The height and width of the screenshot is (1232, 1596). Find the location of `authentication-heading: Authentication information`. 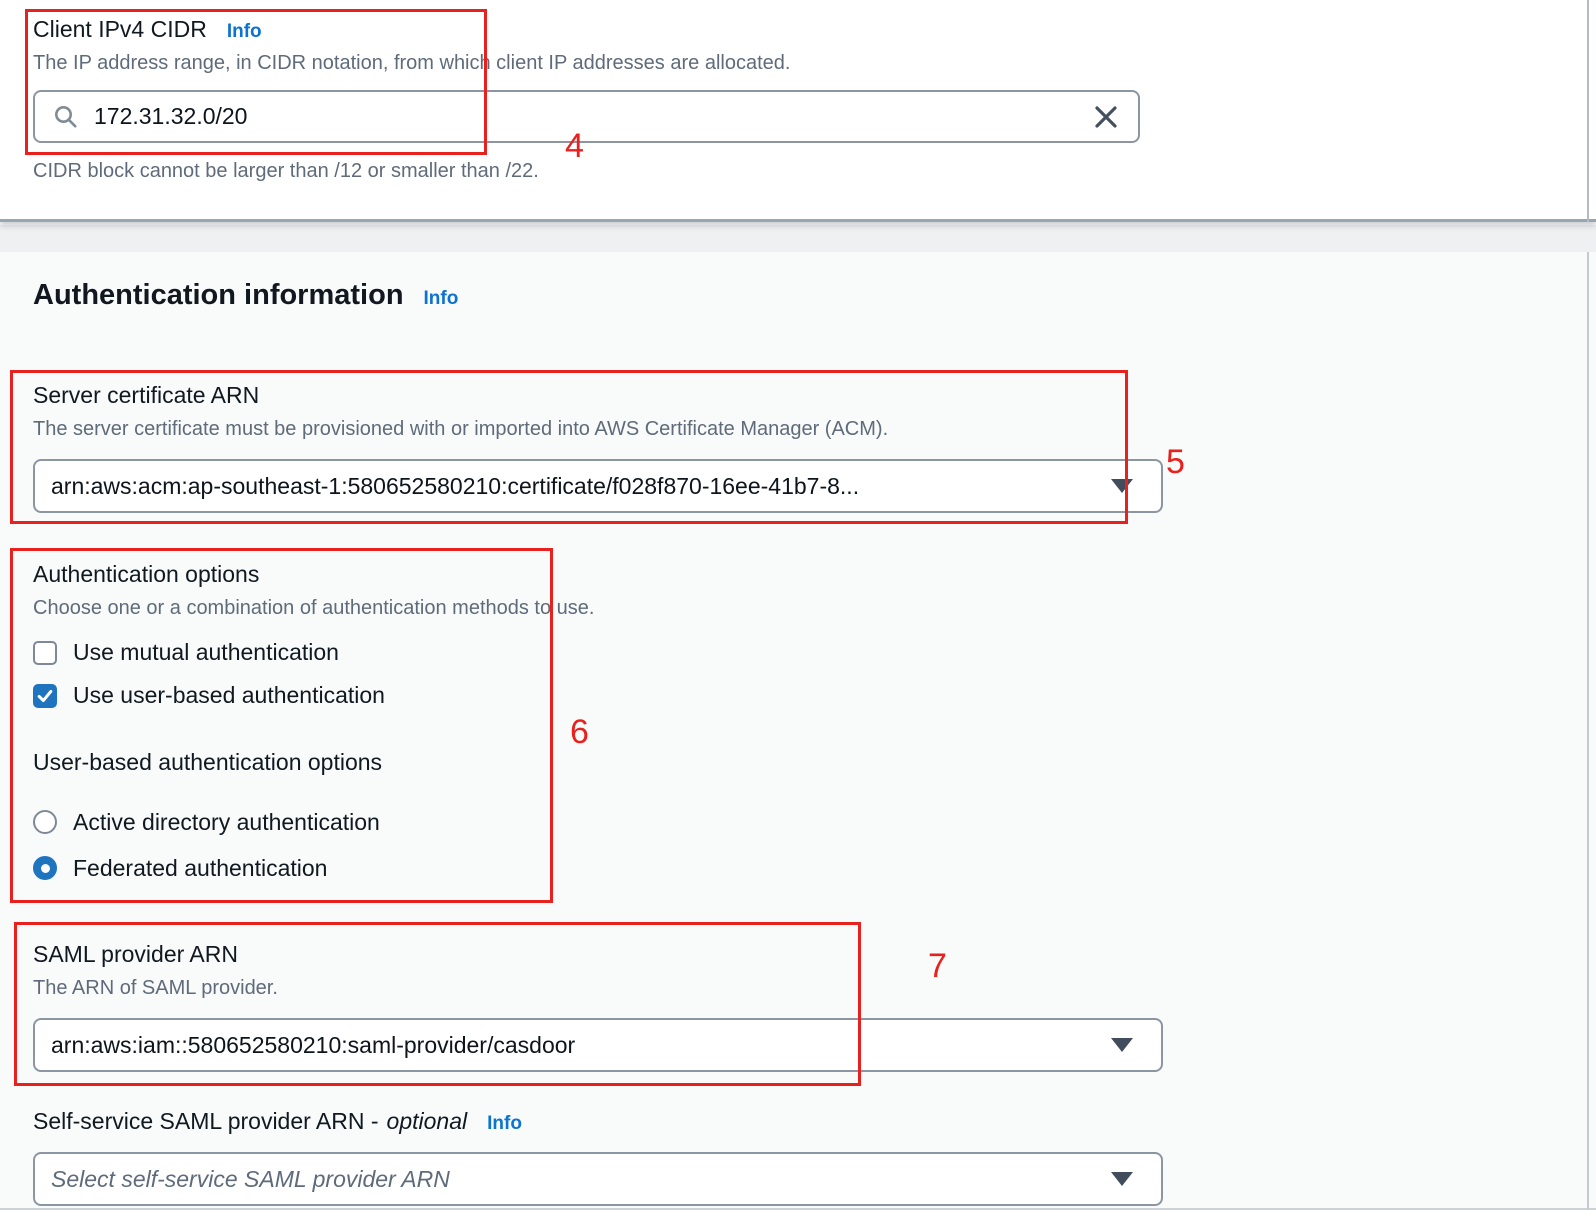

authentication-heading: Authentication information is located at coordinates (218, 295).